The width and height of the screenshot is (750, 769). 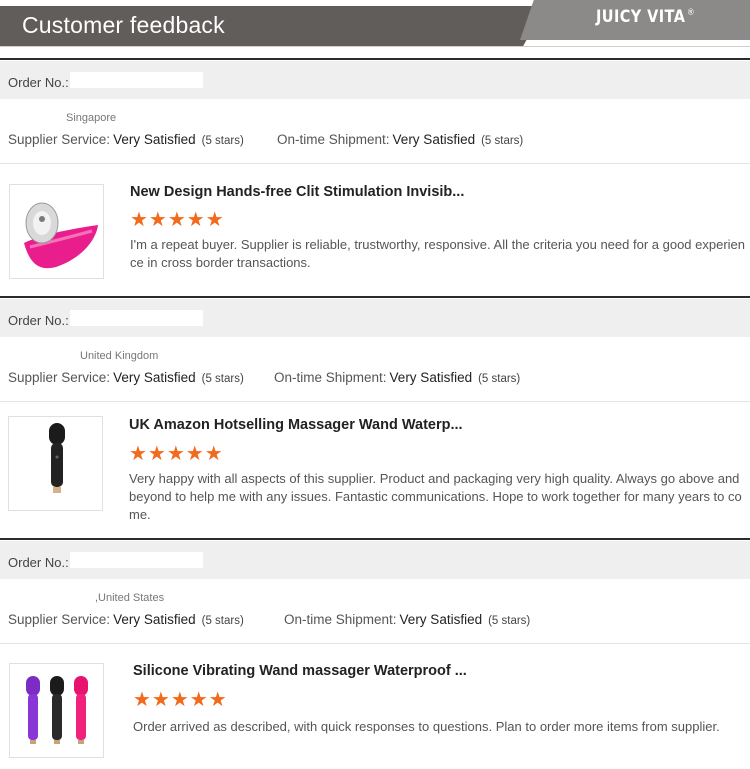 What do you see at coordinates (130, 598) in the screenshot?
I see `buyer-country: ,United States` at bounding box center [130, 598].